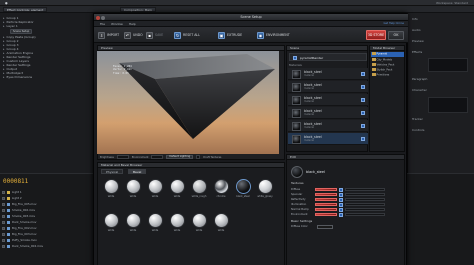 This screenshot has width=474, height=265. I want to click on model-folder-pyramid: Pyramid, so click(379, 53).